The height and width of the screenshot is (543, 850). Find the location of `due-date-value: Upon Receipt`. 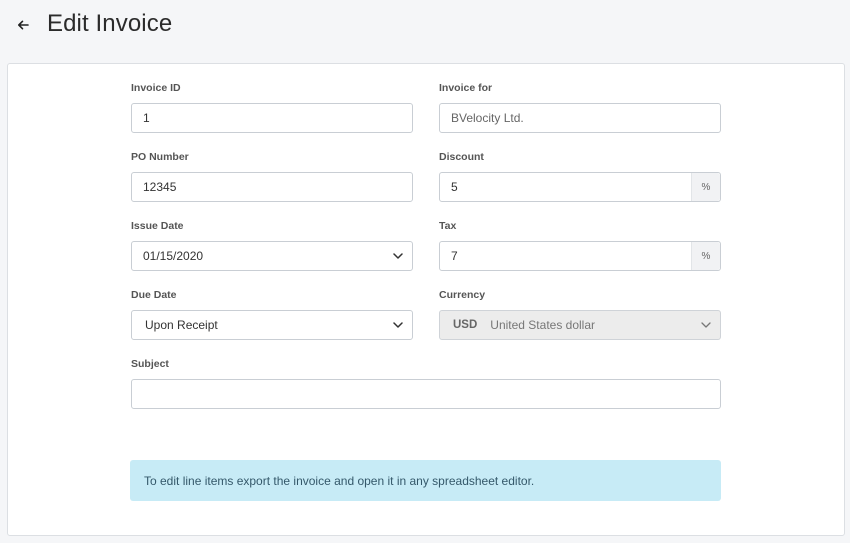

due-date-value: Upon Receipt is located at coordinates (181, 325).